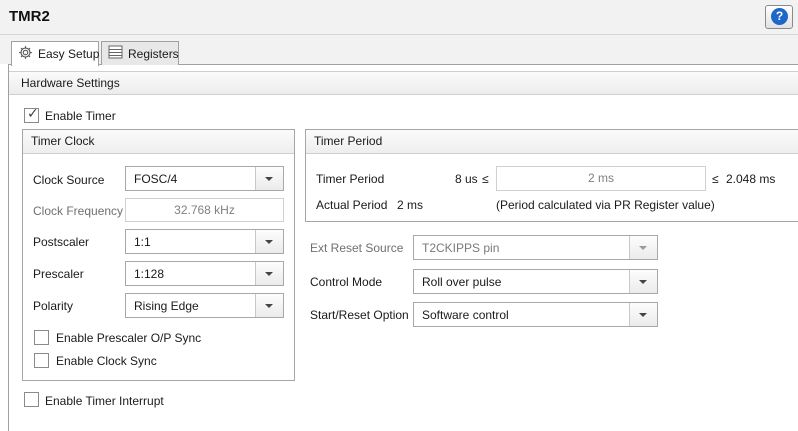 The image size is (798, 431). I want to click on enable-timer-checkbox: ✓, so click(31, 114).